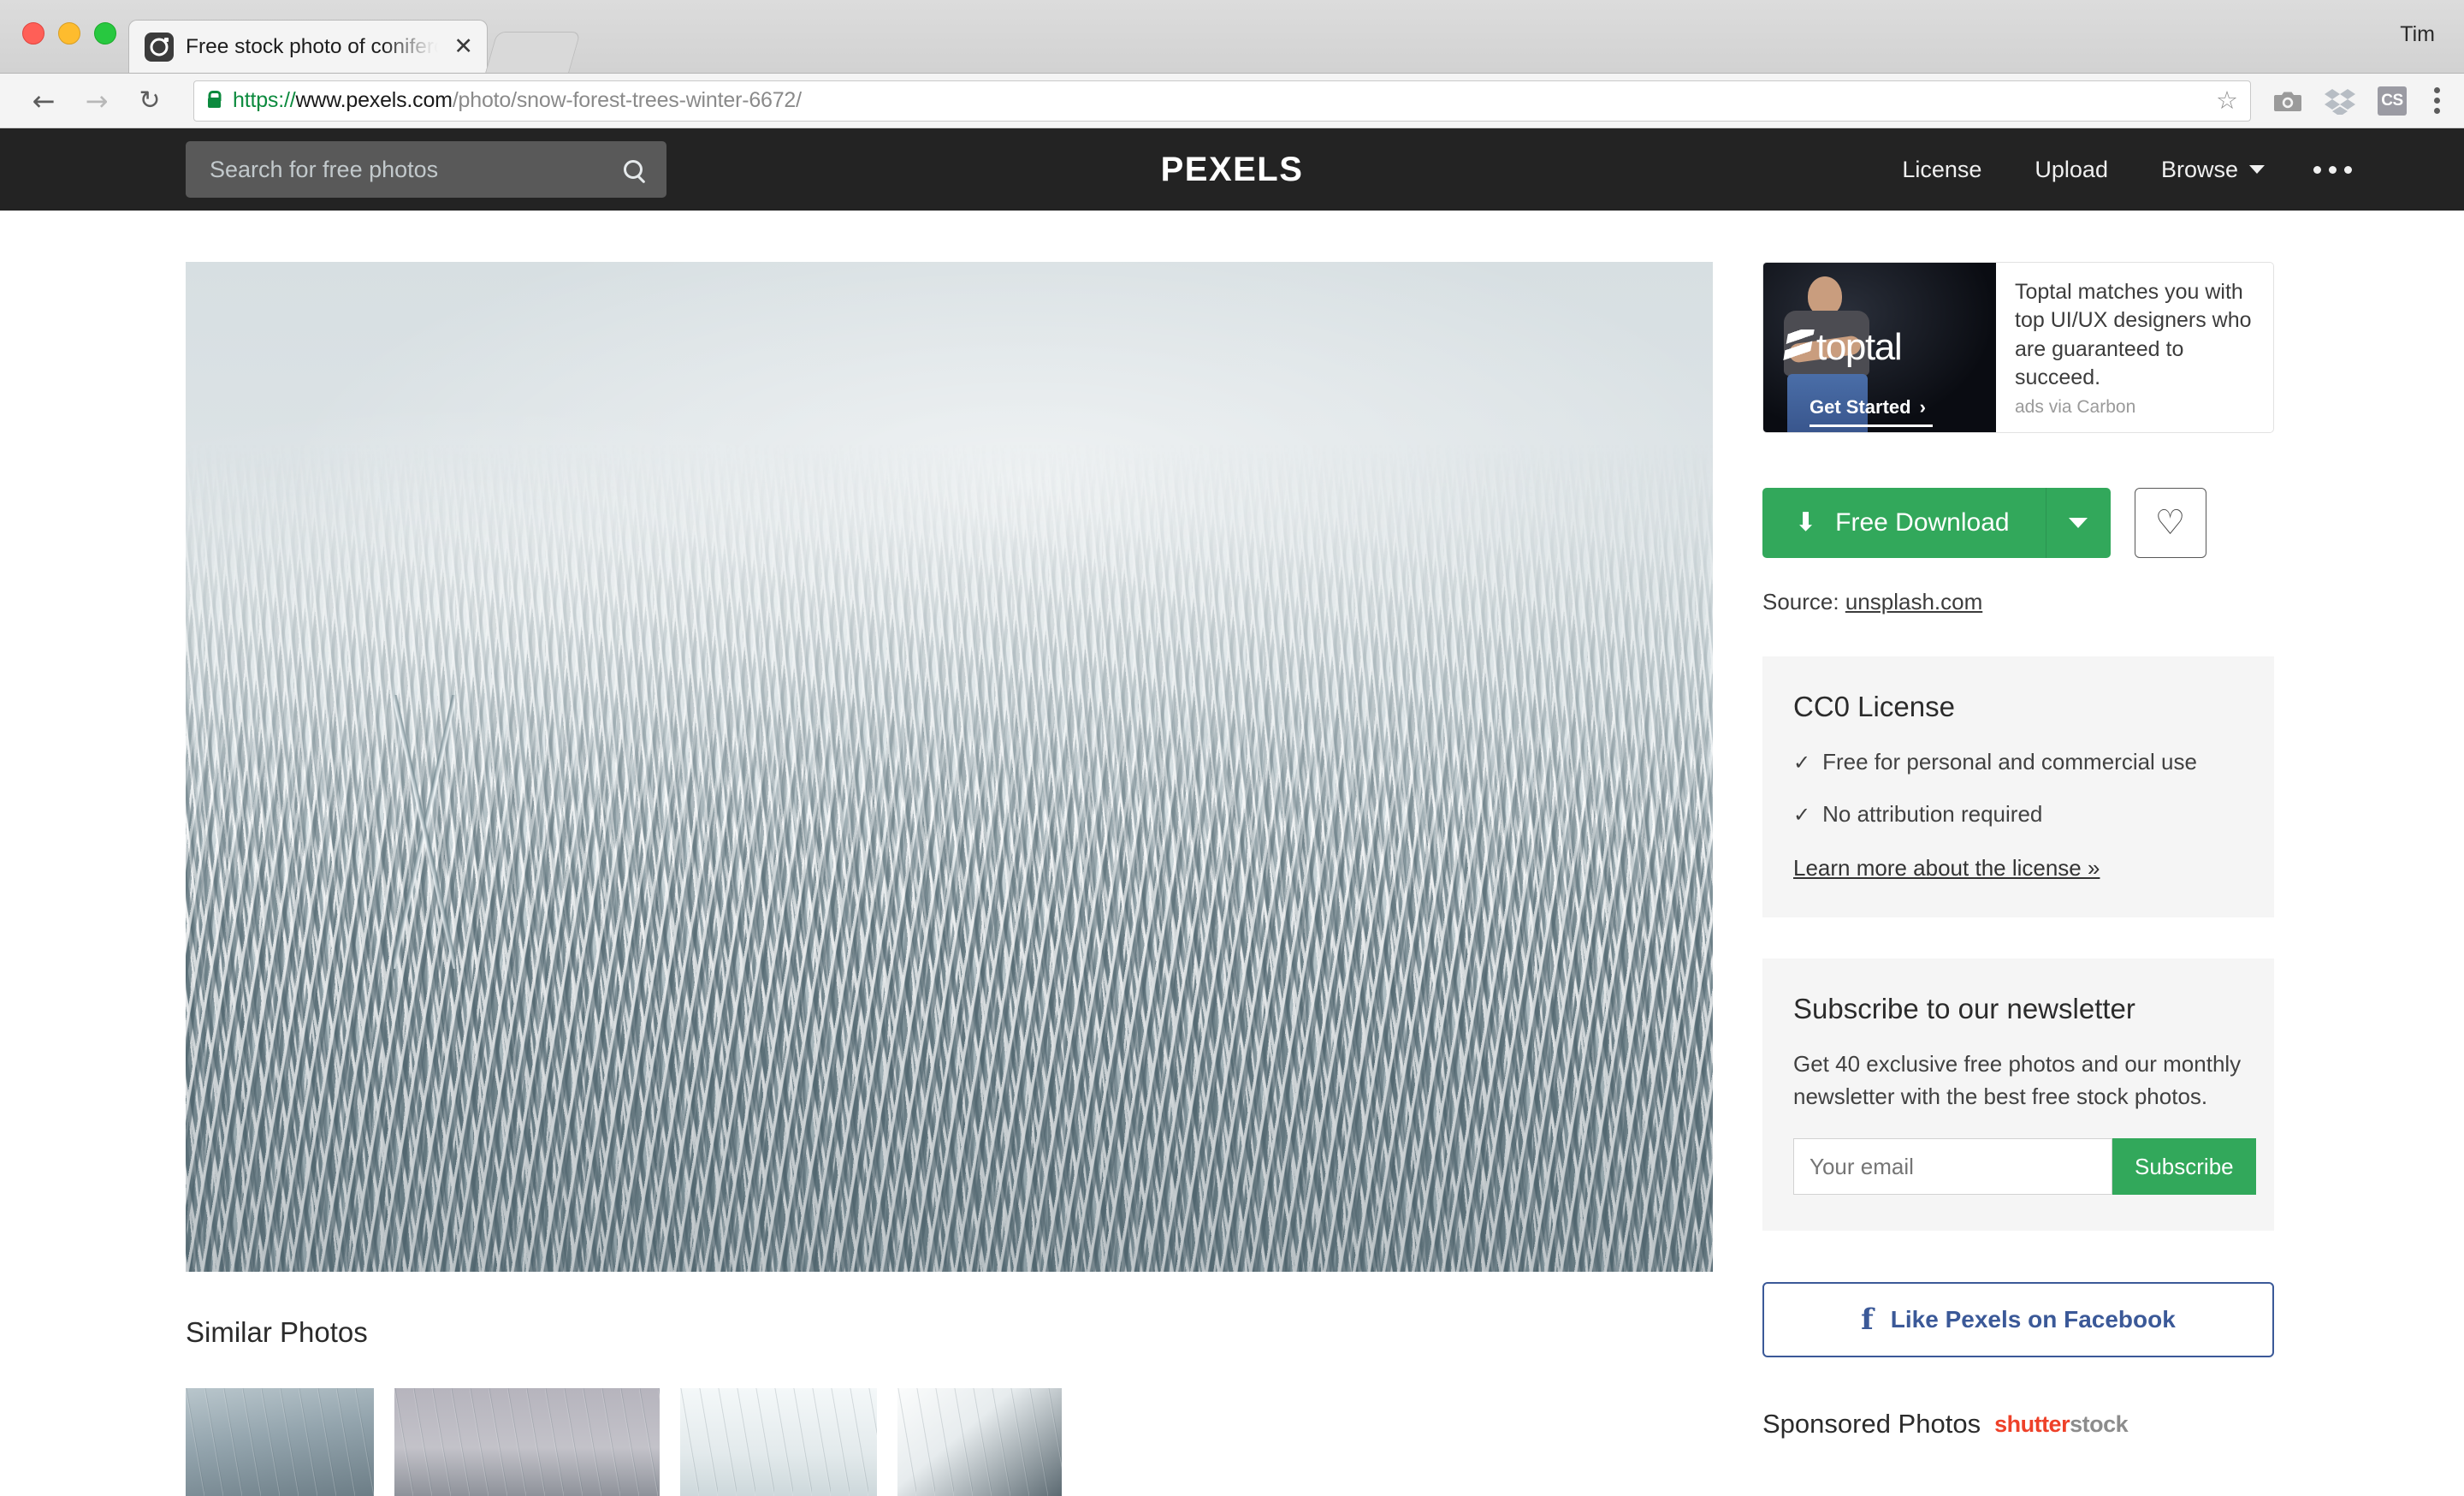  I want to click on shutterstock-logo-part-a: shutter, so click(2032, 1423).